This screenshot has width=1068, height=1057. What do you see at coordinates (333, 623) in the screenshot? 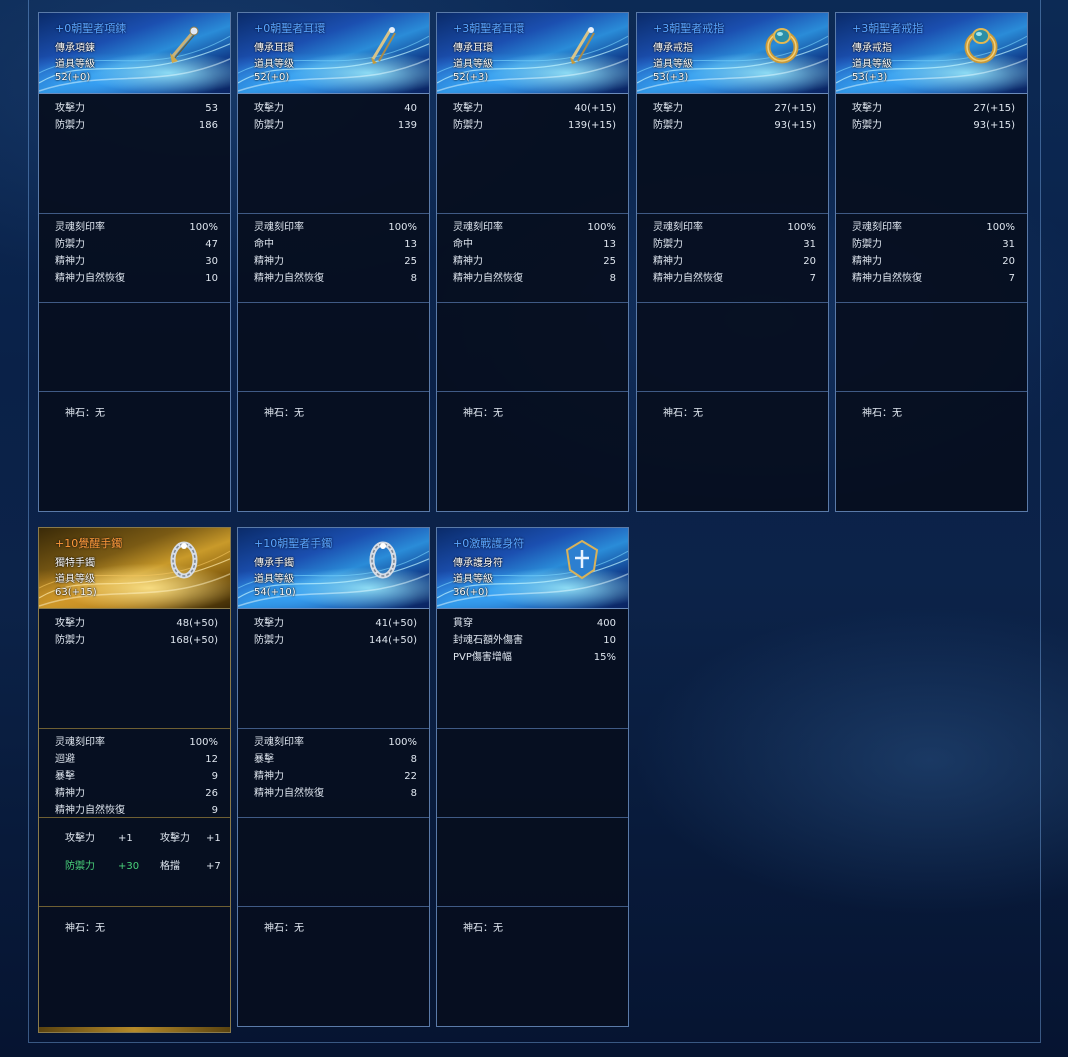
I see `stat-row: 攻擊力 41(+50)` at bounding box center [333, 623].